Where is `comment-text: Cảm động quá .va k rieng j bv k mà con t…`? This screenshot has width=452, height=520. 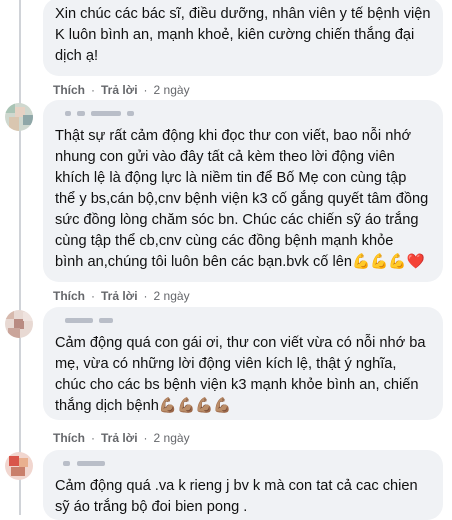 comment-text: Cảm động quá .va k rieng j bv k mà con t… is located at coordinates (236, 496).